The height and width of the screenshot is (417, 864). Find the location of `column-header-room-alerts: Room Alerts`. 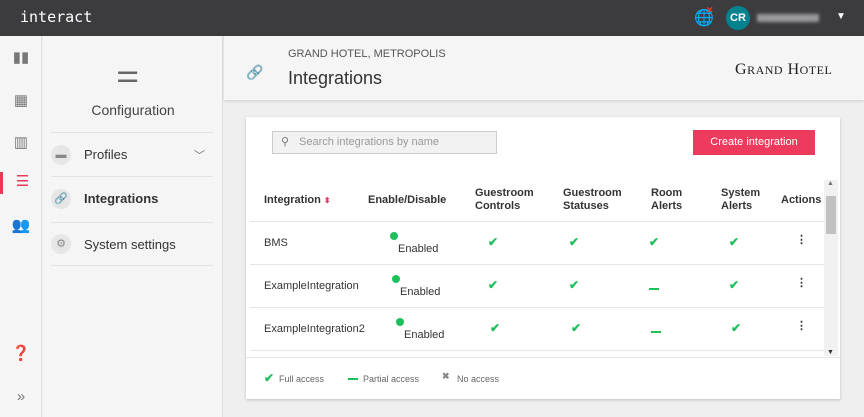

column-header-room-alerts: Room Alerts is located at coordinates (667, 199).